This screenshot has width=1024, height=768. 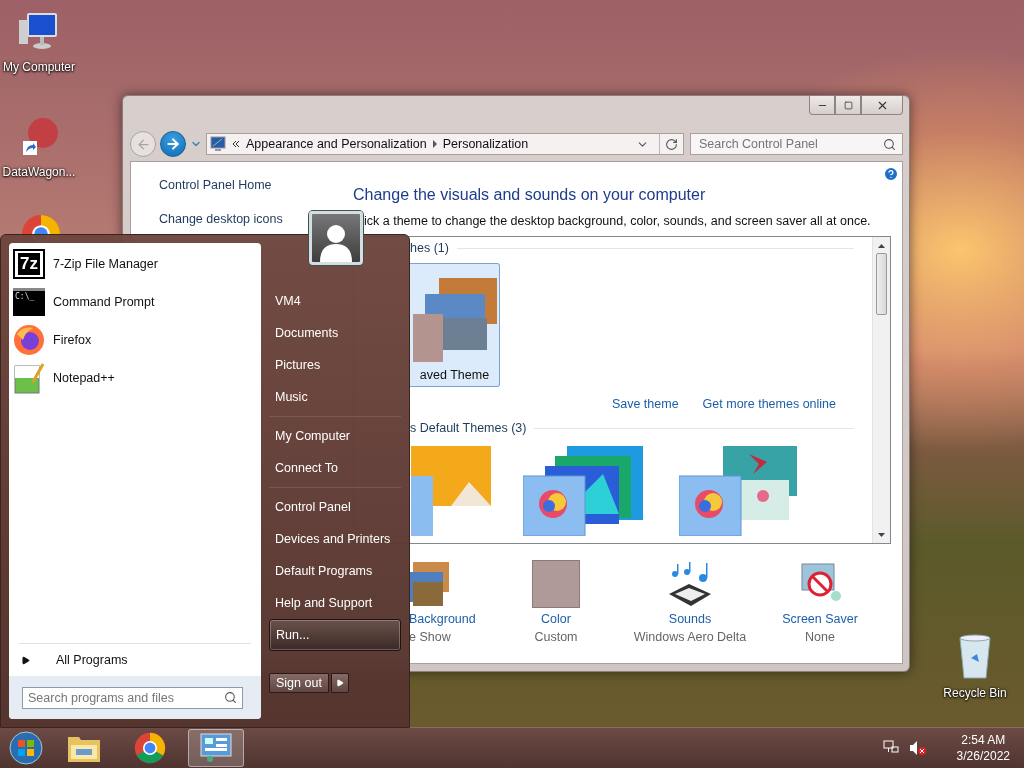 I want to click on page-heading: Change the visuals and sounds on your computer, so click(x=529, y=195).